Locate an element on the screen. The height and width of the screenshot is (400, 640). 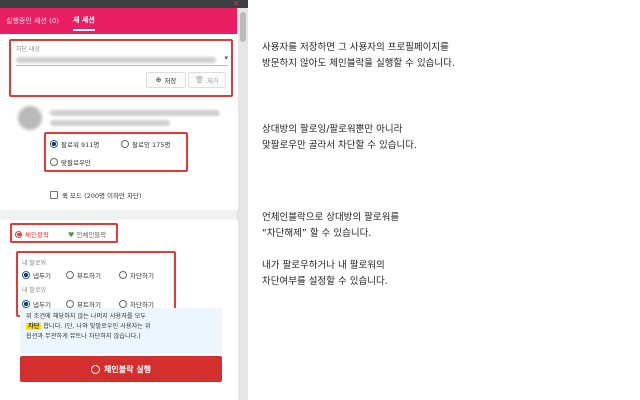
run-chainblock-button: 체인블락 실행 is located at coordinates (121, 369).